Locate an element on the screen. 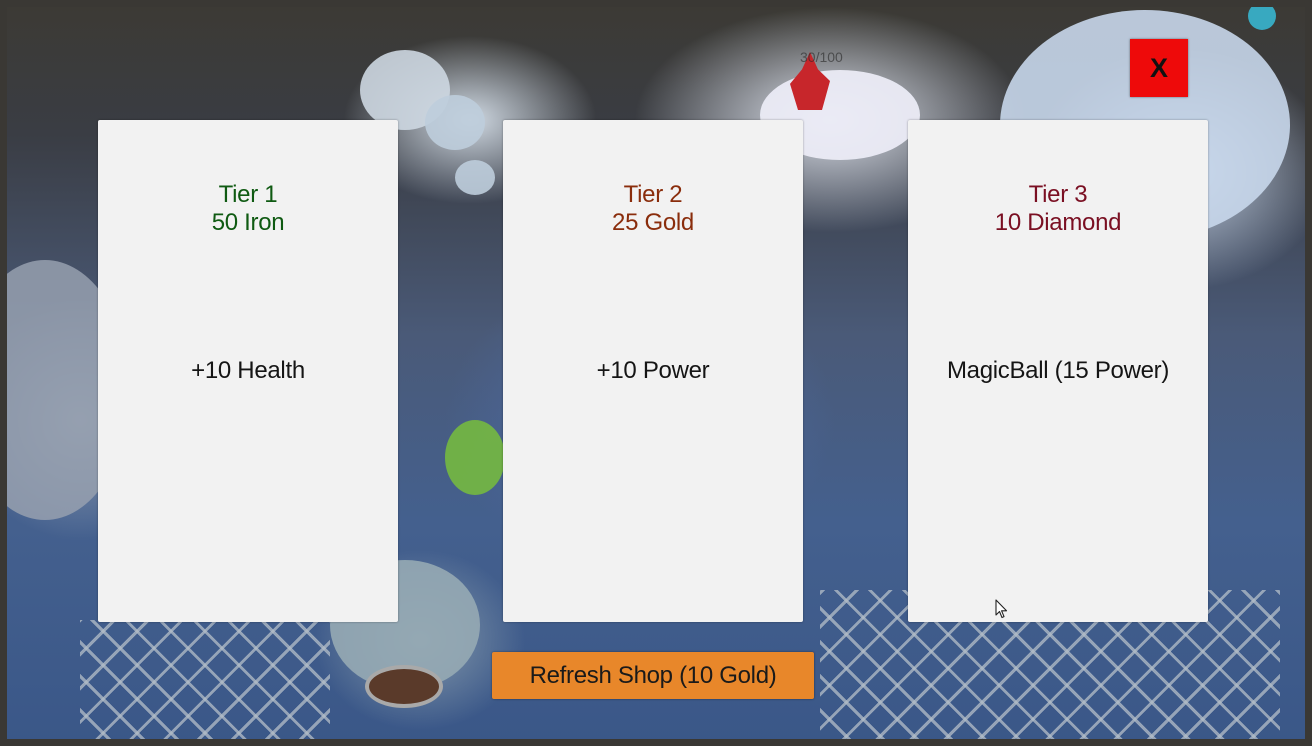  tier-header: Tier 2 25 Gold is located at coordinates (653, 209).